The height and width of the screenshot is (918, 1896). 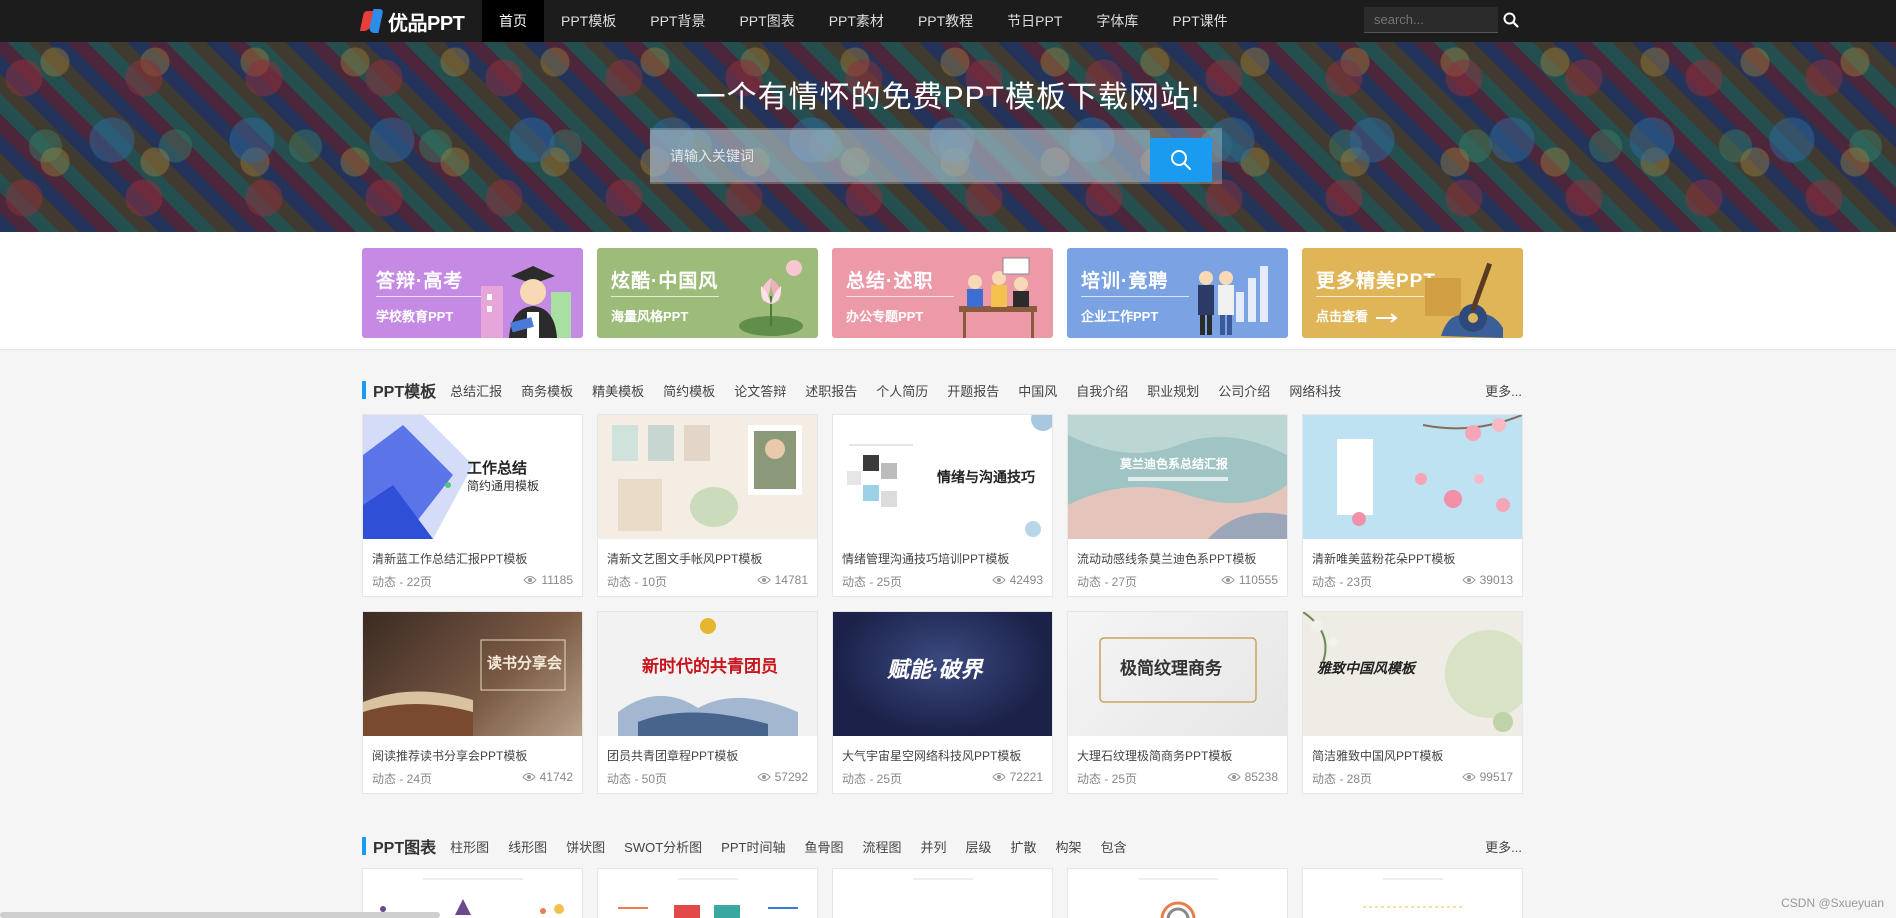 I want to click on template-card: 新时代的共青团员 团员共青团章程PPT模板 动态 - 50页 57292, so click(x=707, y=702).